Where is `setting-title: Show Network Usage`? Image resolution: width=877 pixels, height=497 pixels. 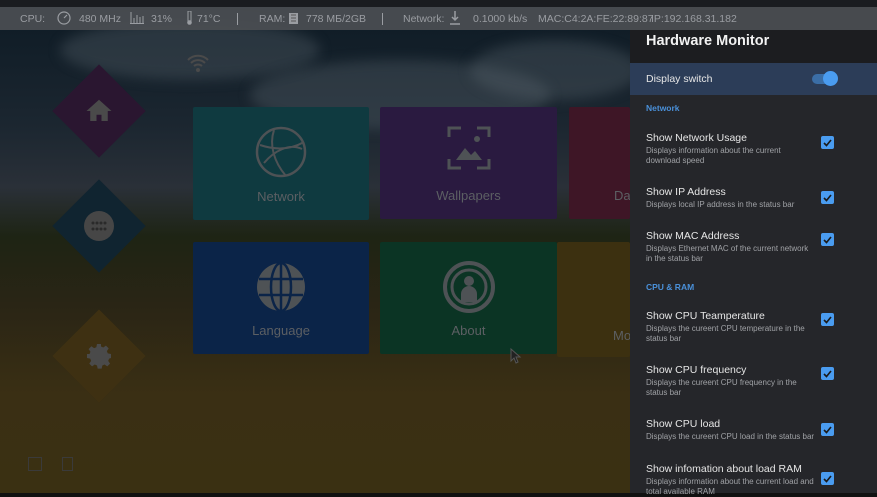
setting-title: Show Network Usage is located at coordinates (696, 138).